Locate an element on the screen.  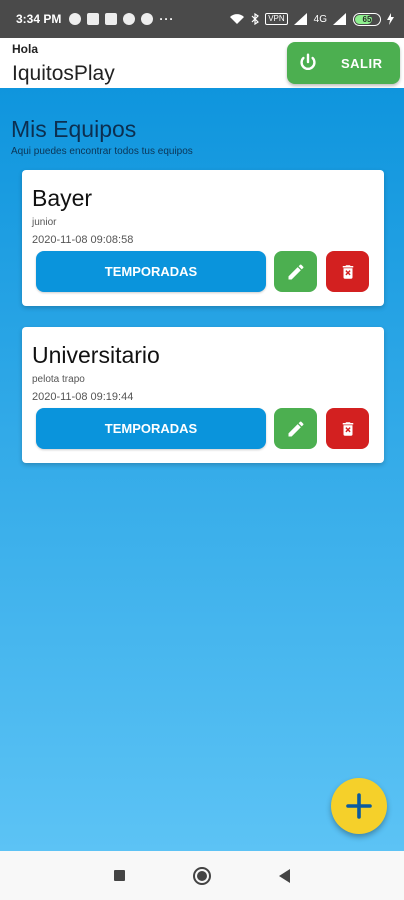
plus-icon is located at coordinates (359, 806).